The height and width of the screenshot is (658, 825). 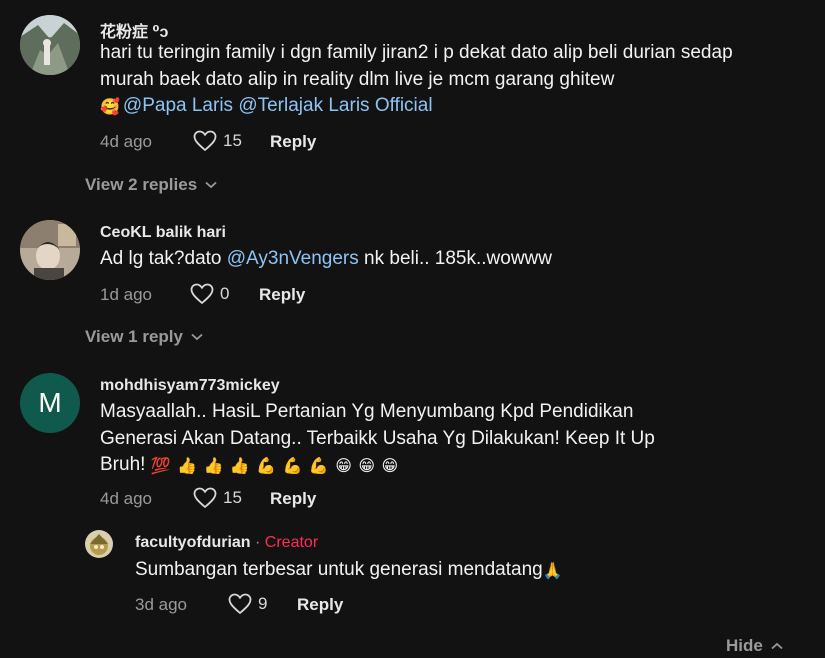 What do you see at coordinates (335, 105) in the screenshot?
I see `mention-link: @Terlajak Laris Official` at bounding box center [335, 105].